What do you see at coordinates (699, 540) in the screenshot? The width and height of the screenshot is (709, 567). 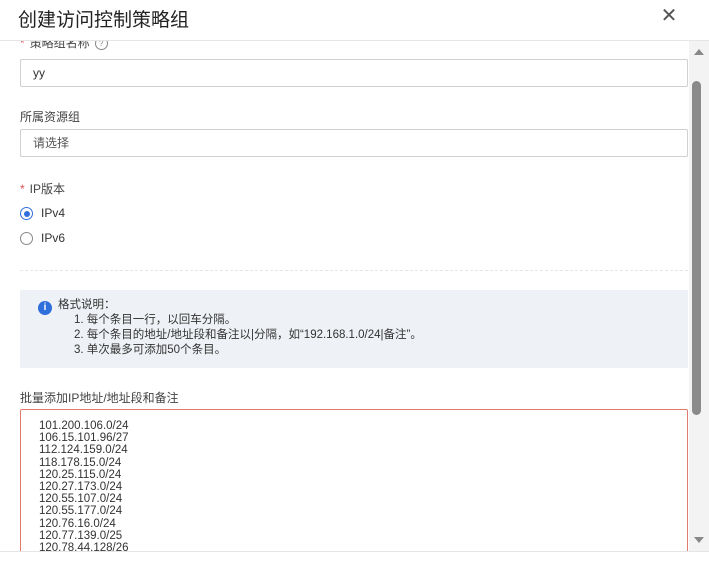 I see `scroll-down-arrow-icon` at bounding box center [699, 540].